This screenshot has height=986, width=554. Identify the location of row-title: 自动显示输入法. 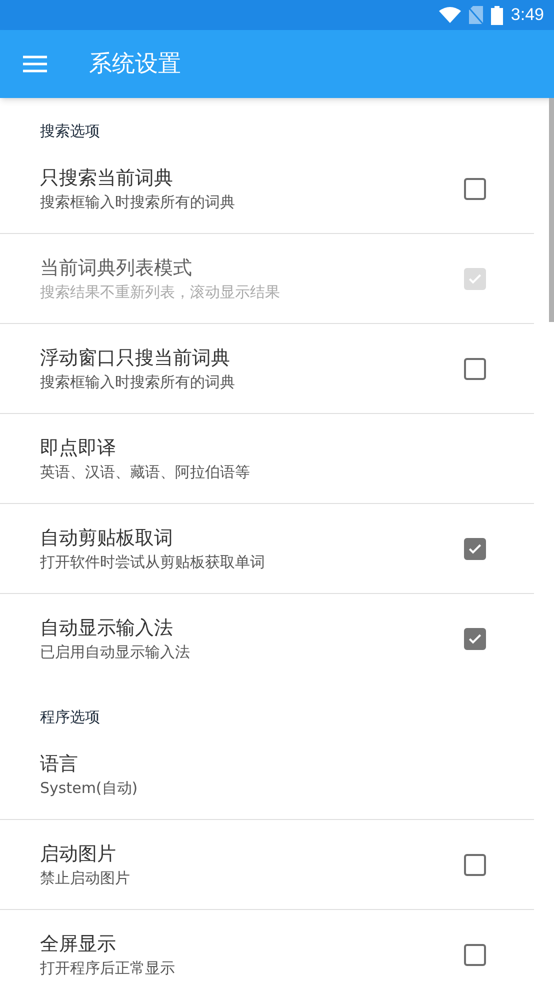
(107, 628).